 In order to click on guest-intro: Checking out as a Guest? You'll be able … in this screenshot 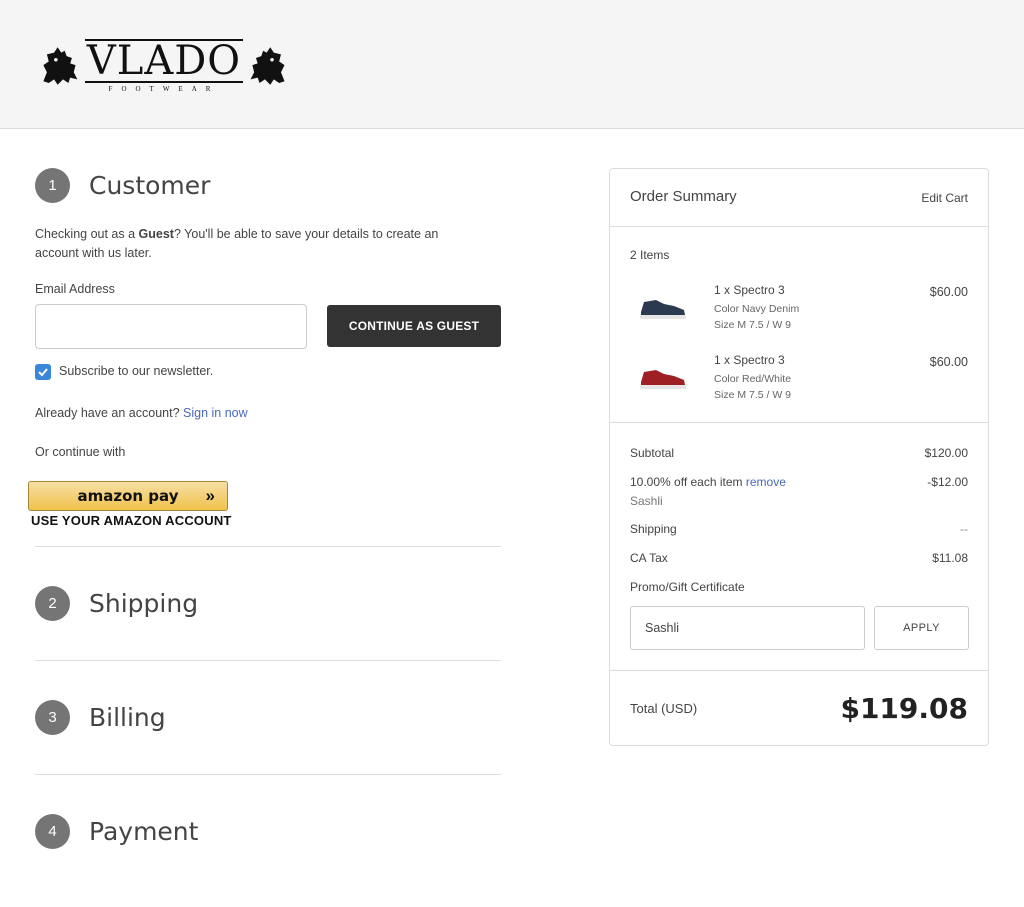, I will do `click(237, 243)`.